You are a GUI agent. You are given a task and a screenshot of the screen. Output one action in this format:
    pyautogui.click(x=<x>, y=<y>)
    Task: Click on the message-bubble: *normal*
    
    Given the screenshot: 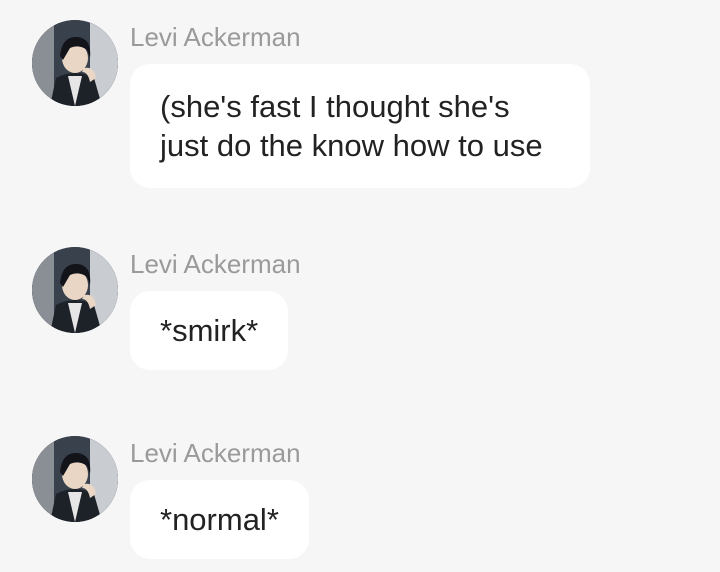 What is the action you would take?
    pyautogui.click(x=219, y=519)
    